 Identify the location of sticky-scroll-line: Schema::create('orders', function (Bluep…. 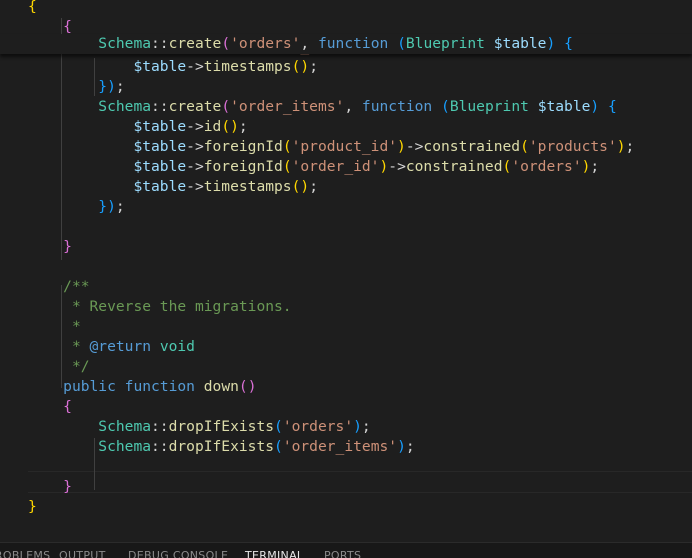
(300, 44).